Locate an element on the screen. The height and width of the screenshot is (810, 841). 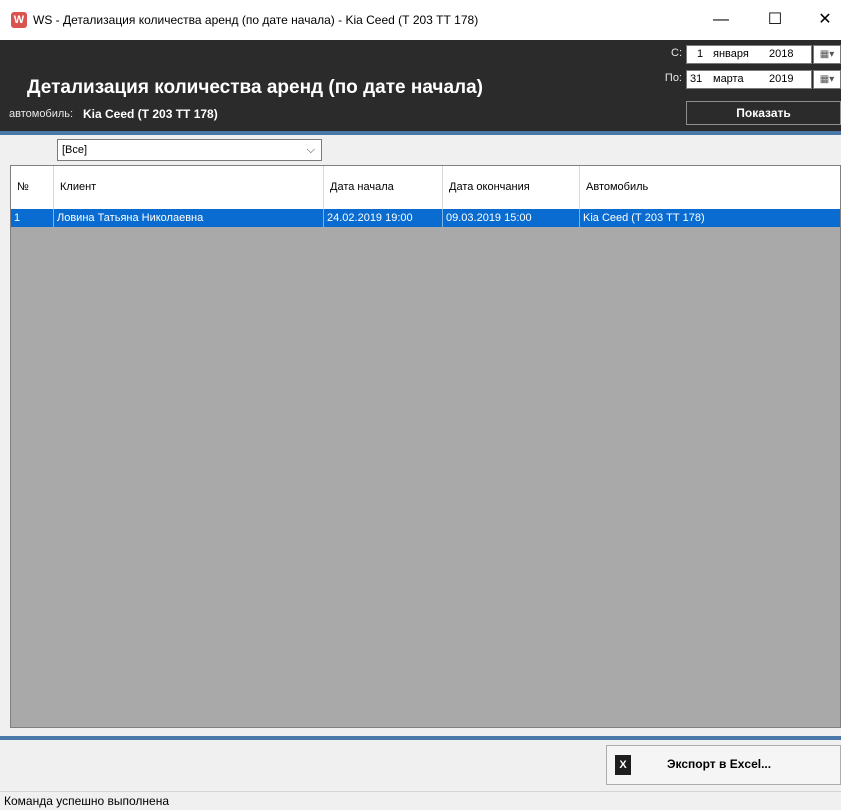
close-button: ✕ is located at coordinates (823, 20).